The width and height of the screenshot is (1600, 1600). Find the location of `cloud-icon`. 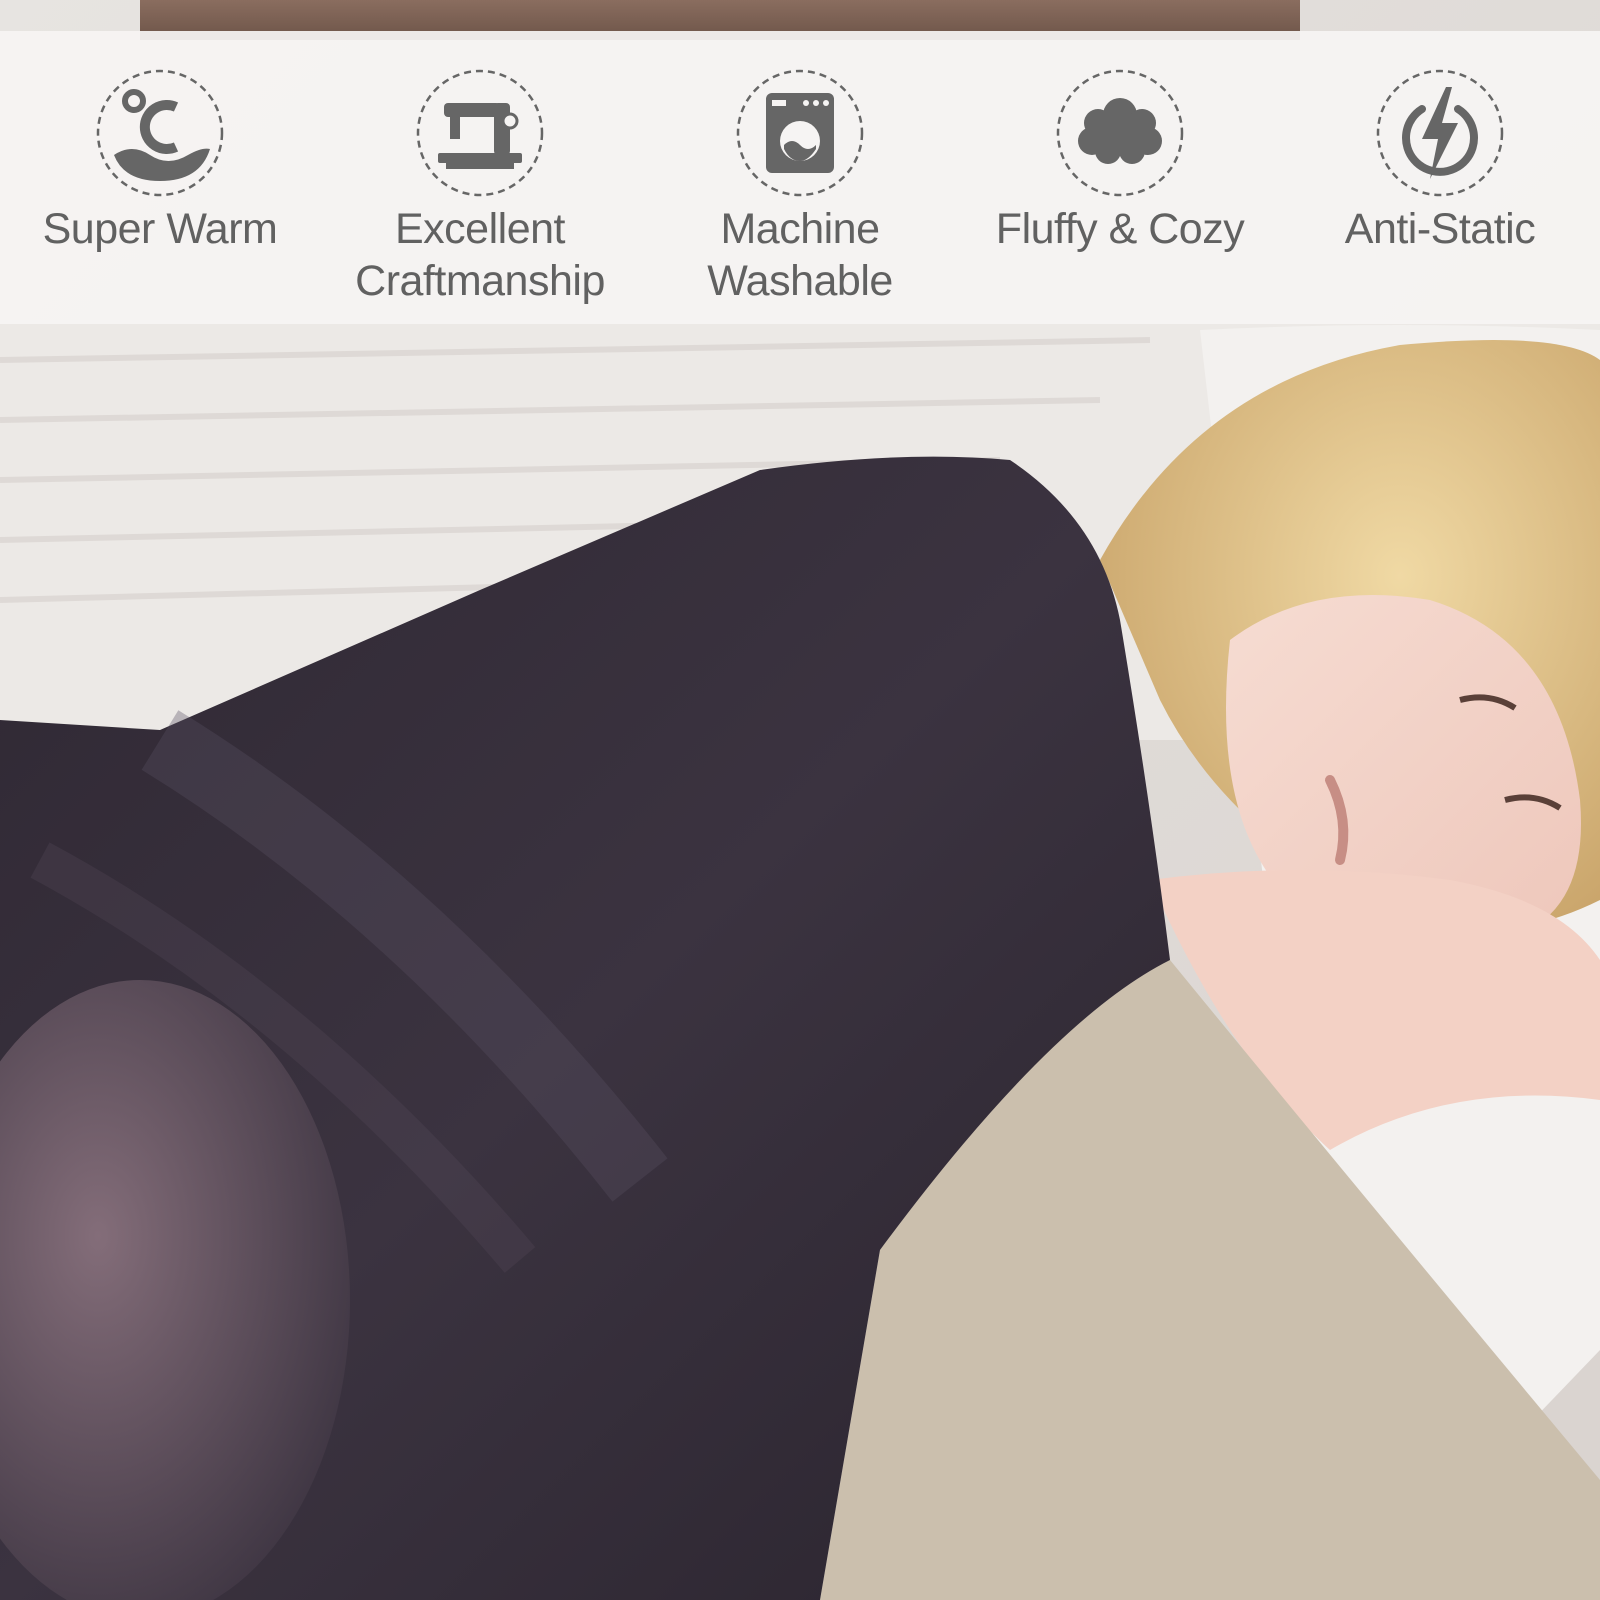

cloud-icon is located at coordinates (1120, 133).